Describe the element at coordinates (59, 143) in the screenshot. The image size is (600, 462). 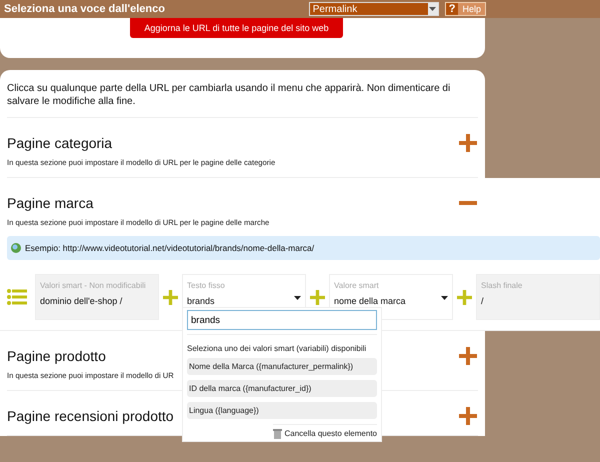
I see `section-title: Pagine categoria` at that location.